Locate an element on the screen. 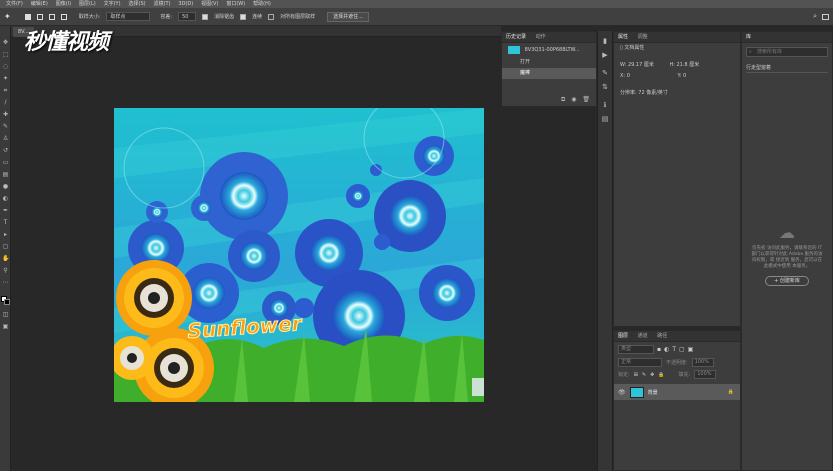 This screenshot has width=833, height=471. blend-mode-select: 正常 is located at coordinates (640, 362).